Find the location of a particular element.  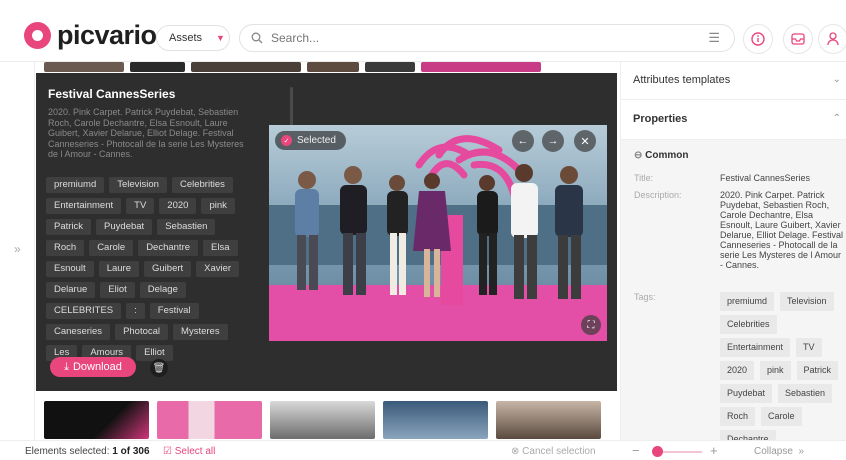

tag: Laure is located at coordinates (118, 269).